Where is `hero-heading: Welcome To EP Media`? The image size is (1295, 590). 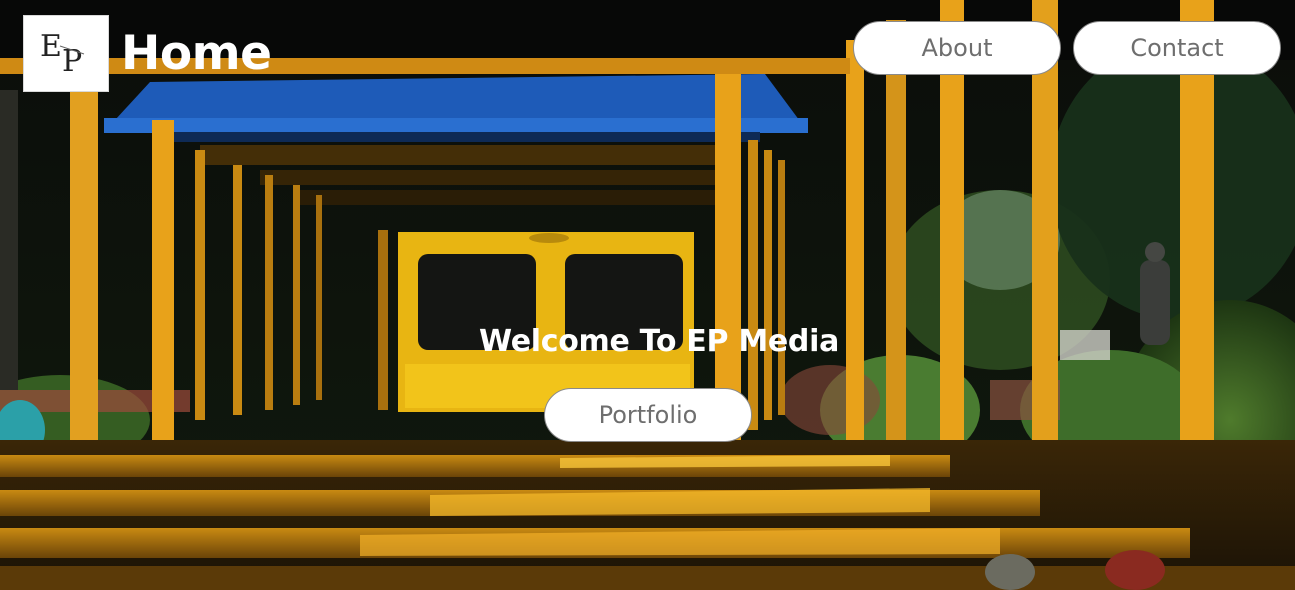
hero-heading: Welcome To EP Media is located at coordinates (659, 341).